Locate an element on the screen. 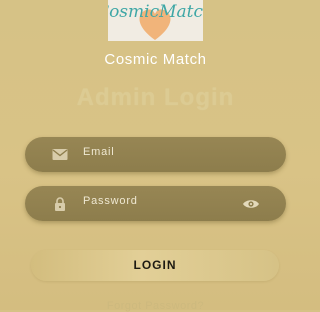  heart-icon: CosmicMatch is located at coordinates (155, 21).